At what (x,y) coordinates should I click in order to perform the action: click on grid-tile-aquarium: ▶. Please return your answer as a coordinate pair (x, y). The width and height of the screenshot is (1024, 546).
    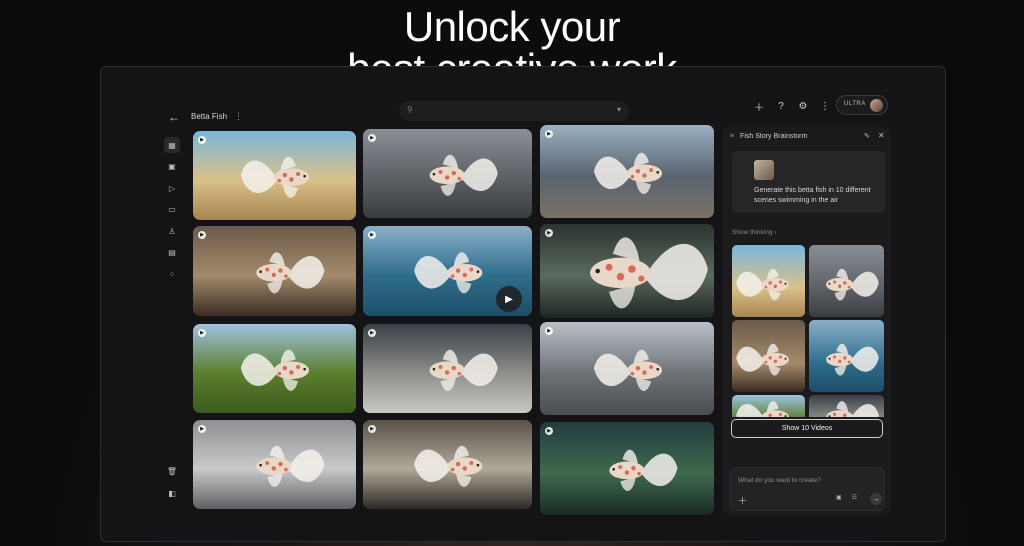
    Looking at the image, I should click on (627, 468).